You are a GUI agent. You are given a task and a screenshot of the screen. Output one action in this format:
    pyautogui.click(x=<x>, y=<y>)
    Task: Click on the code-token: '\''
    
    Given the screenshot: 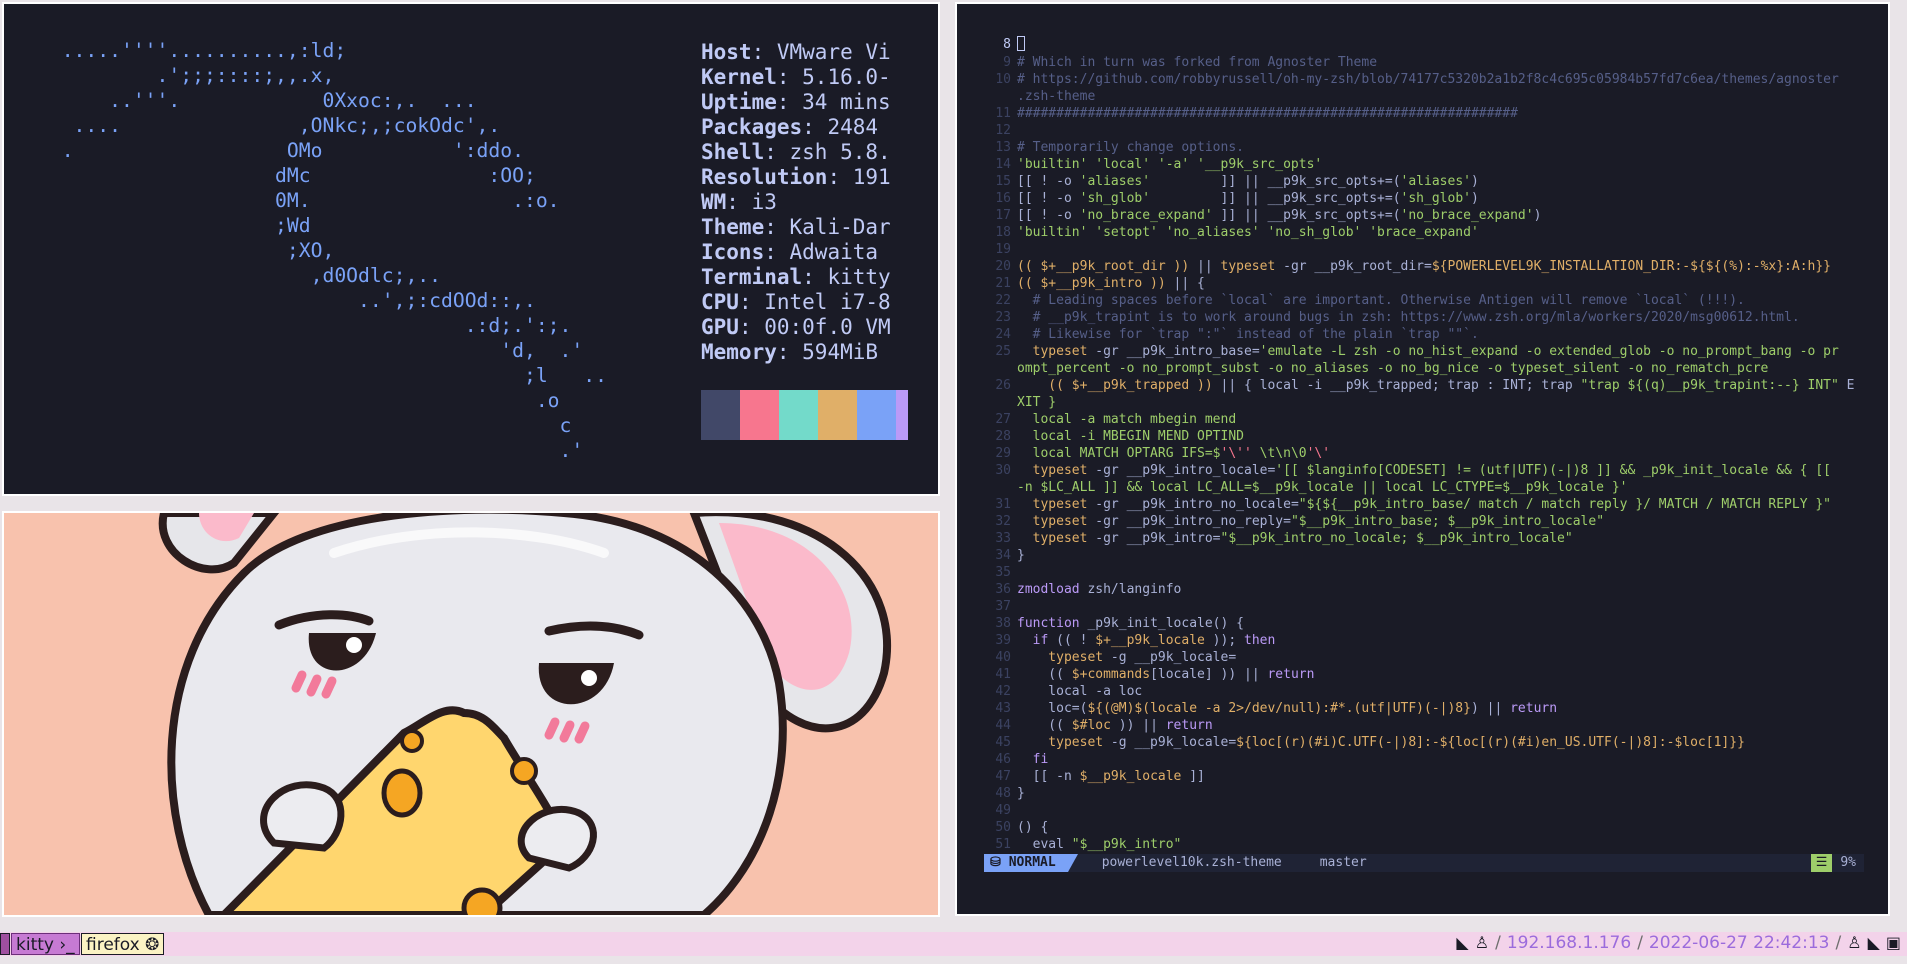 What is the action you would take?
    pyautogui.click(x=1236, y=453)
    